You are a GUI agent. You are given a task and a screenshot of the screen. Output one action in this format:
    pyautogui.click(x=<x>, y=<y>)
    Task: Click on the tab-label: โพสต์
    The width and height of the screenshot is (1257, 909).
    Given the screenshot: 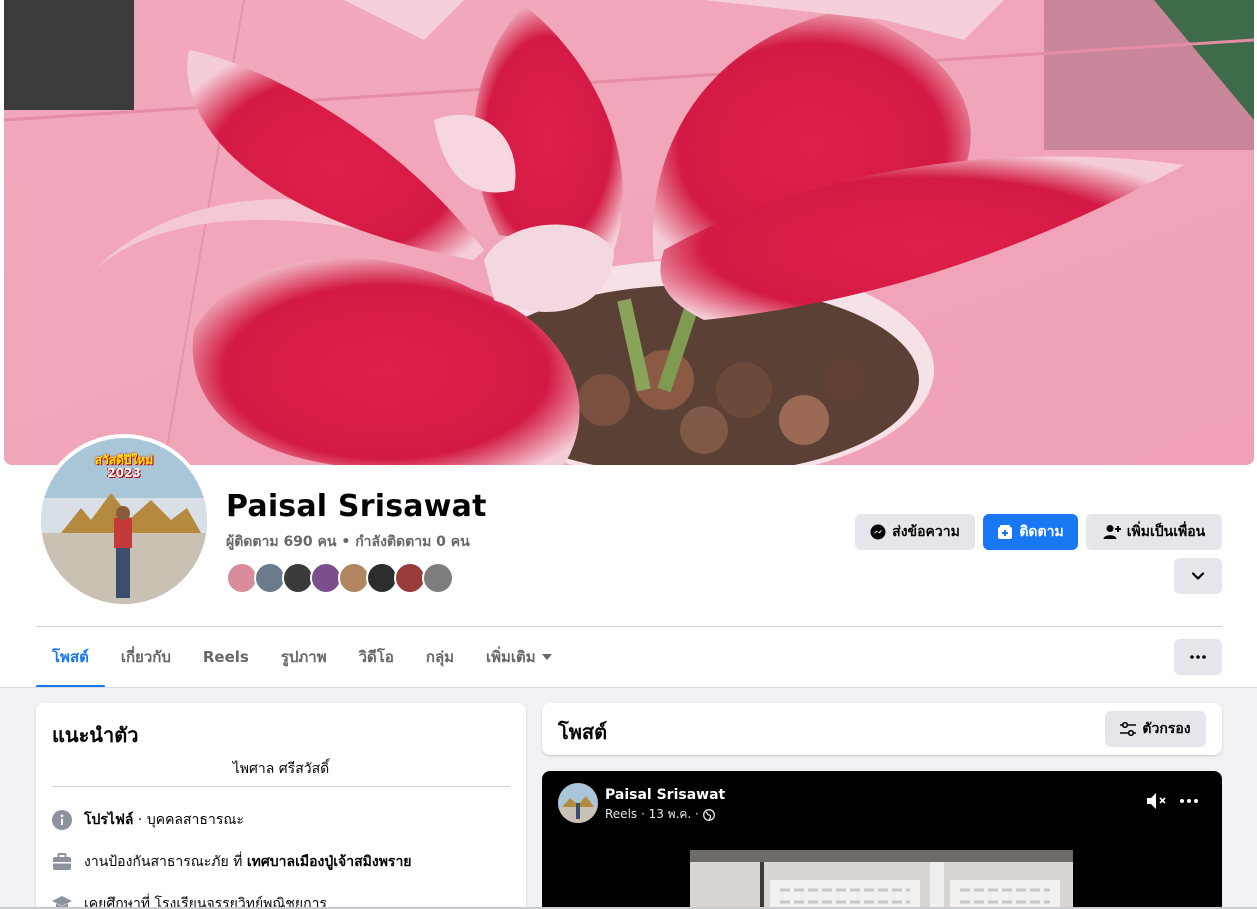 What is the action you would take?
    pyautogui.click(x=70, y=657)
    